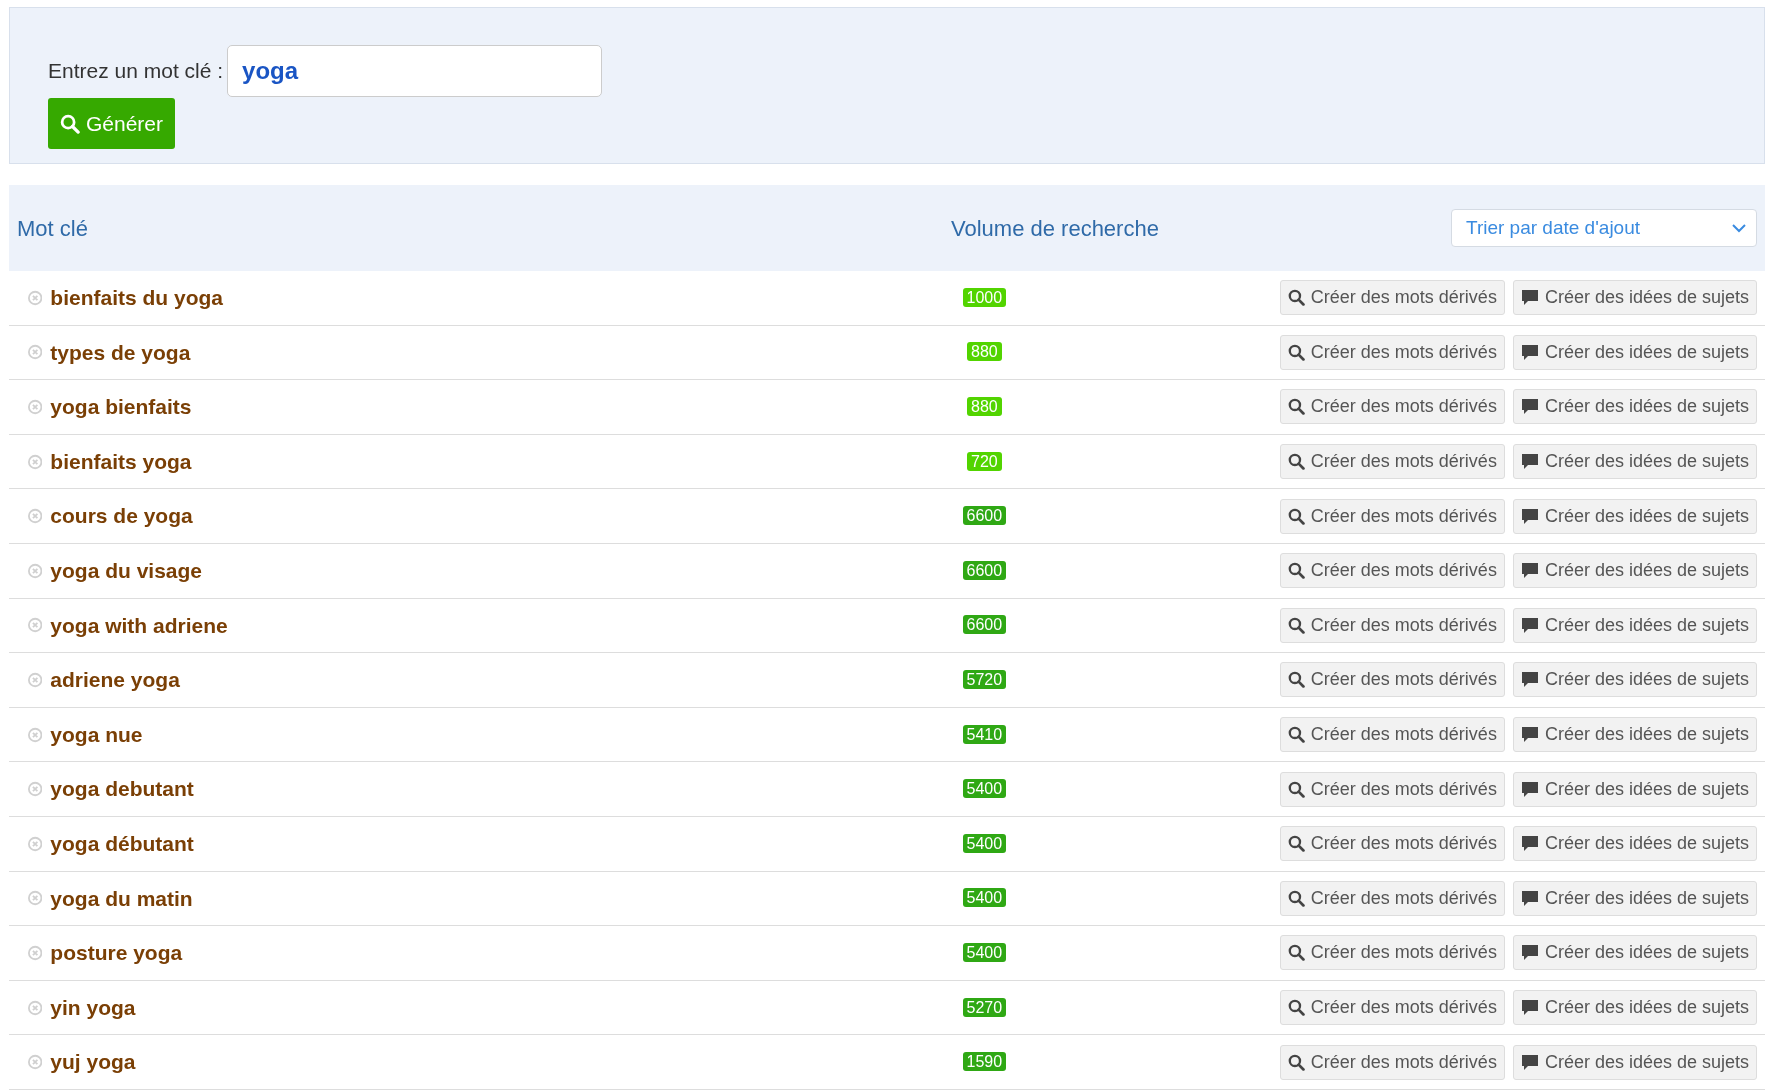 This screenshot has height=1091, width=1785. I want to click on volume-badge: 5410, so click(984, 734).